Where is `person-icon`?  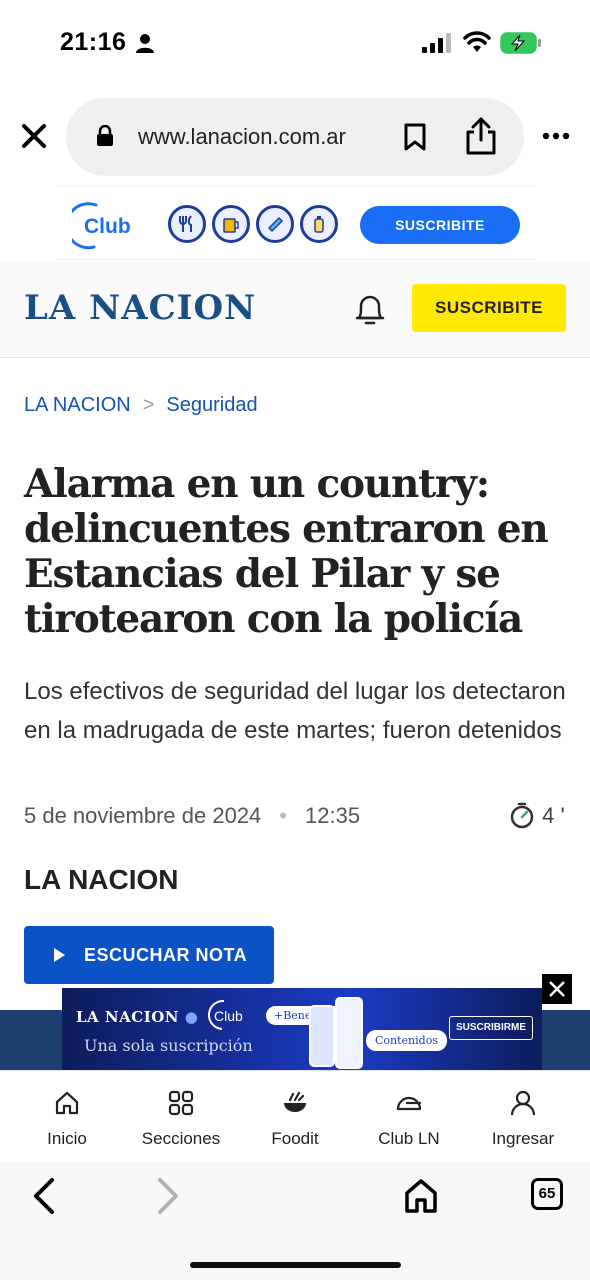 person-icon is located at coordinates (145, 43).